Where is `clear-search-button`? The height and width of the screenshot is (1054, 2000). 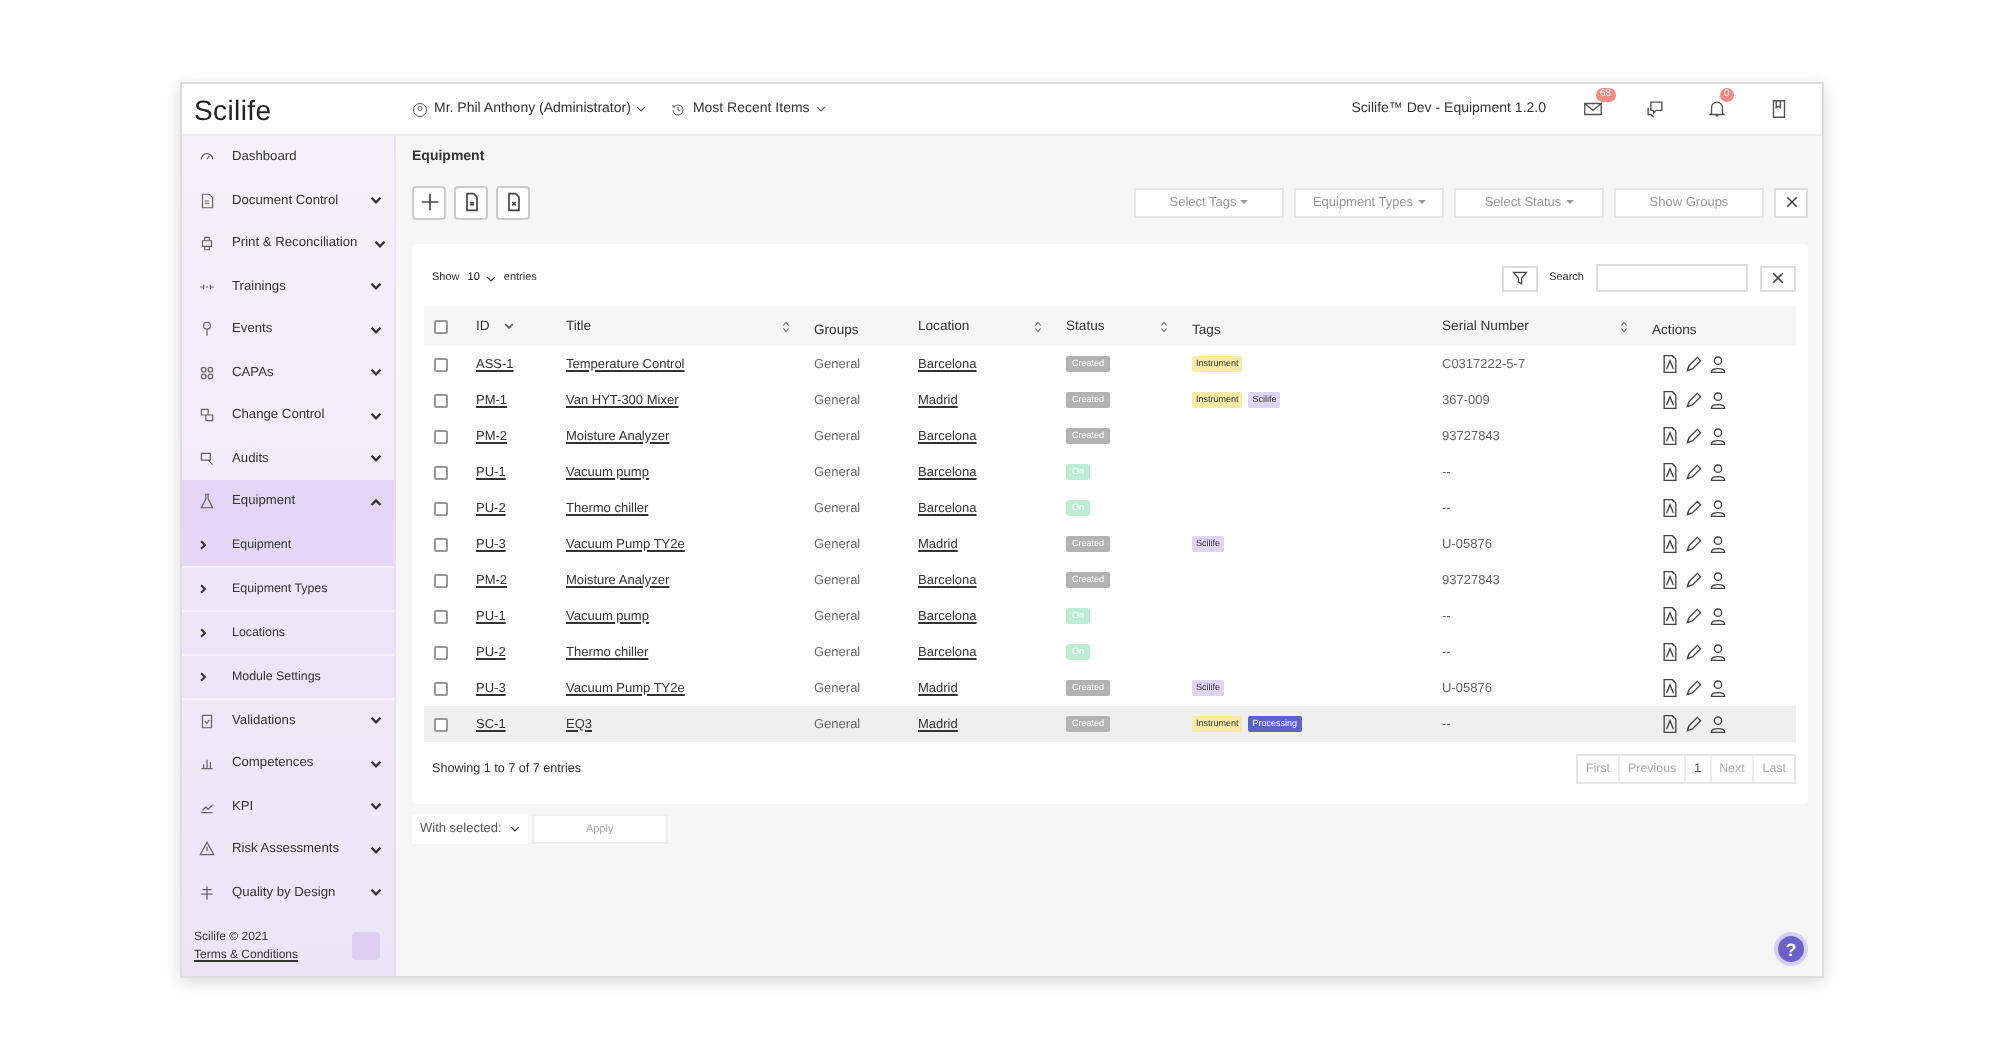 clear-search-button is located at coordinates (1778, 278).